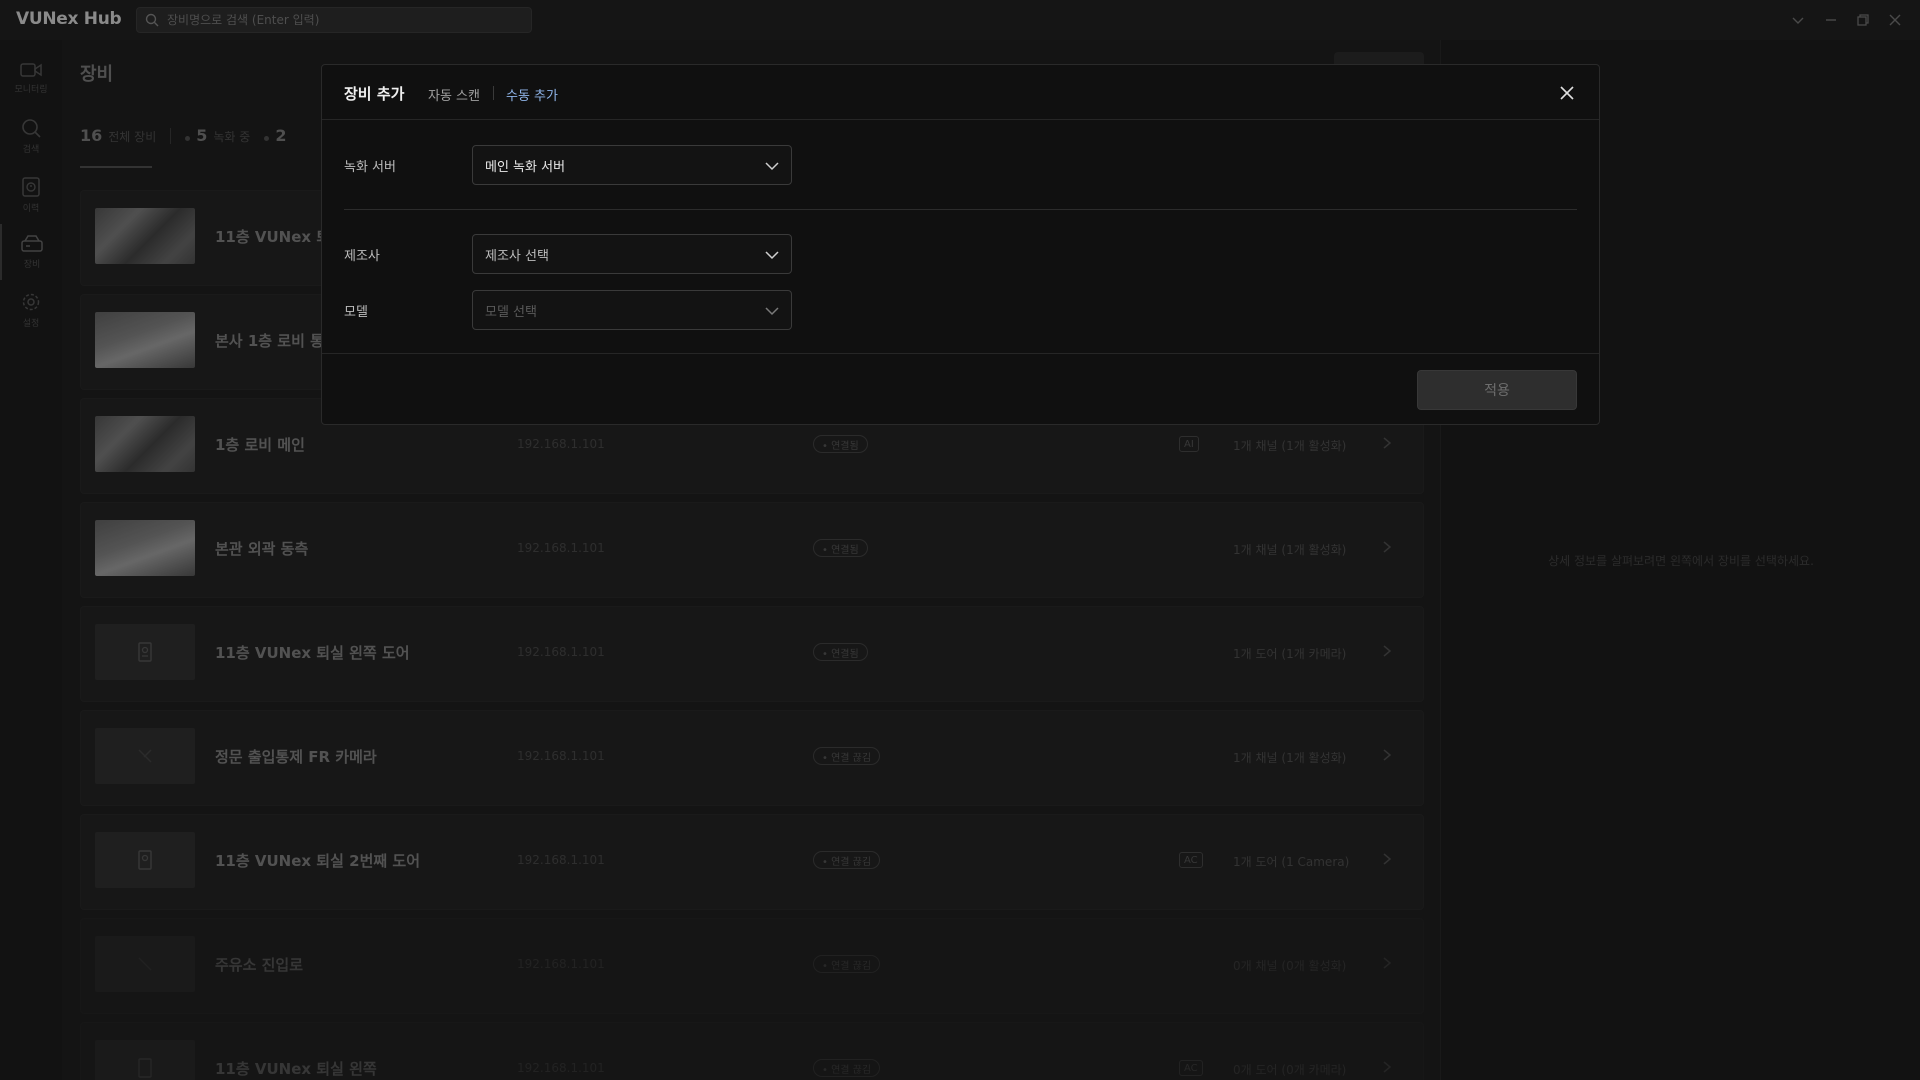 The height and width of the screenshot is (1080, 1920). I want to click on search-box, so click(334, 20).